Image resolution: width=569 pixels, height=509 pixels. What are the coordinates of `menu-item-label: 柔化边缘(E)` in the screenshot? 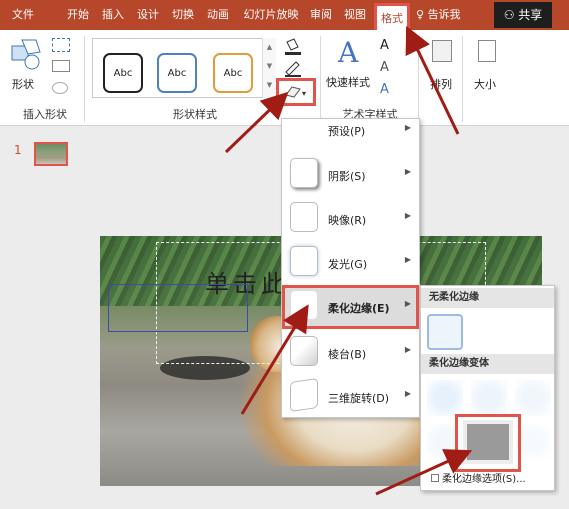 It's located at (359, 308).